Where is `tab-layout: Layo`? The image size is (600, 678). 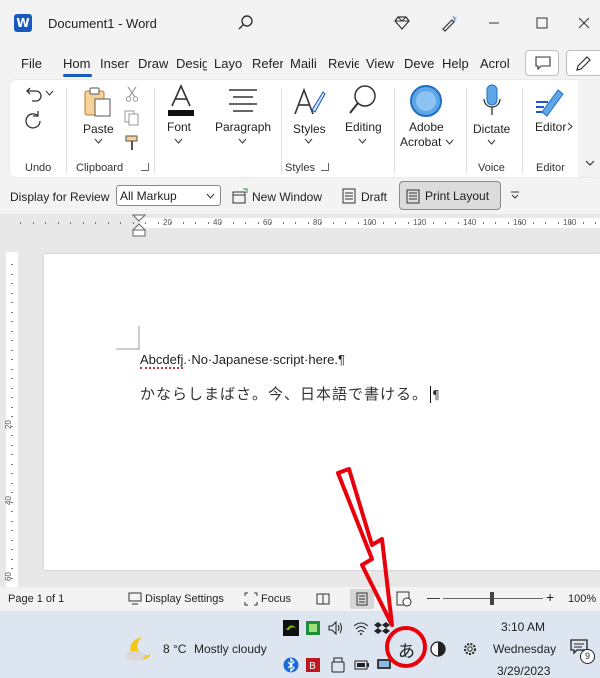 tab-layout: Layo is located at coordinates (229, 63).